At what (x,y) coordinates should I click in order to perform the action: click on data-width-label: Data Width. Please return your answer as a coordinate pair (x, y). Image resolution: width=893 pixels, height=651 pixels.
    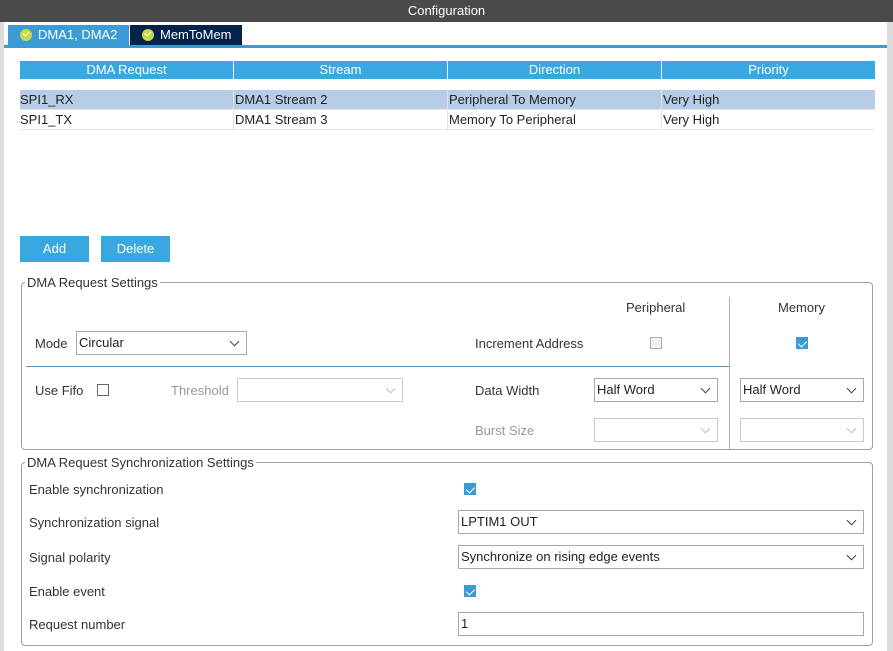
    Looking at the image, I should click on (507, 390).